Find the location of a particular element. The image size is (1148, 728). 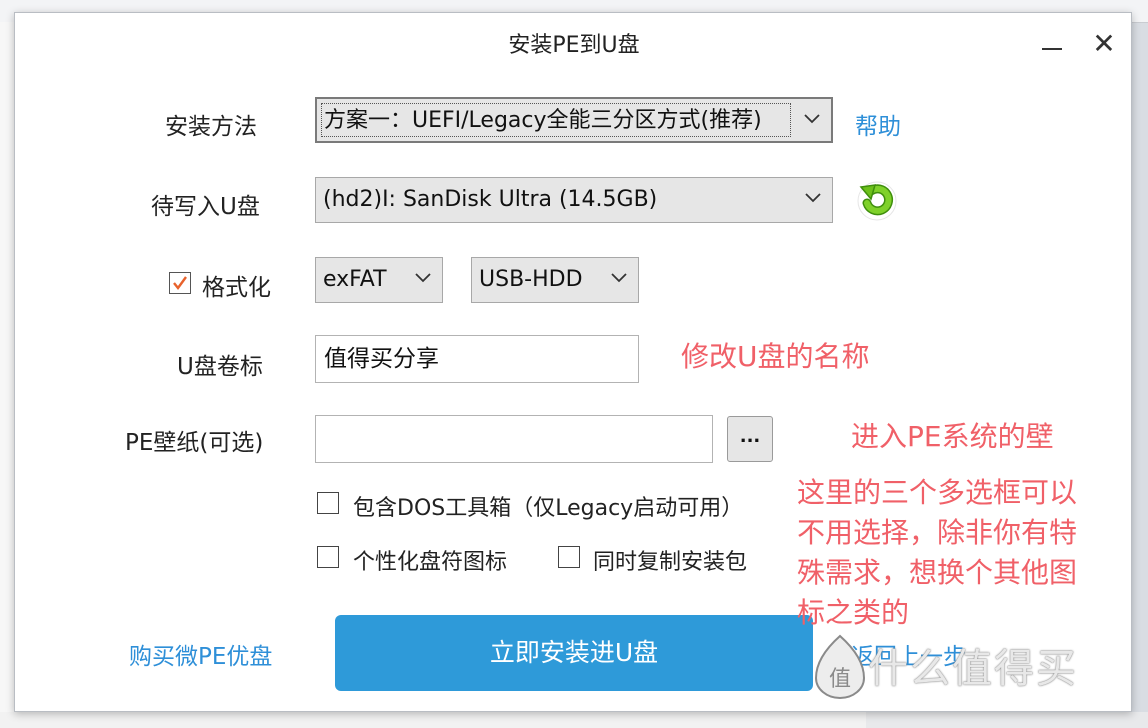

install-method-select: 方案一：UEFI/Legacy全能三分区方式(推荐) is located at coordinates (574, 120).